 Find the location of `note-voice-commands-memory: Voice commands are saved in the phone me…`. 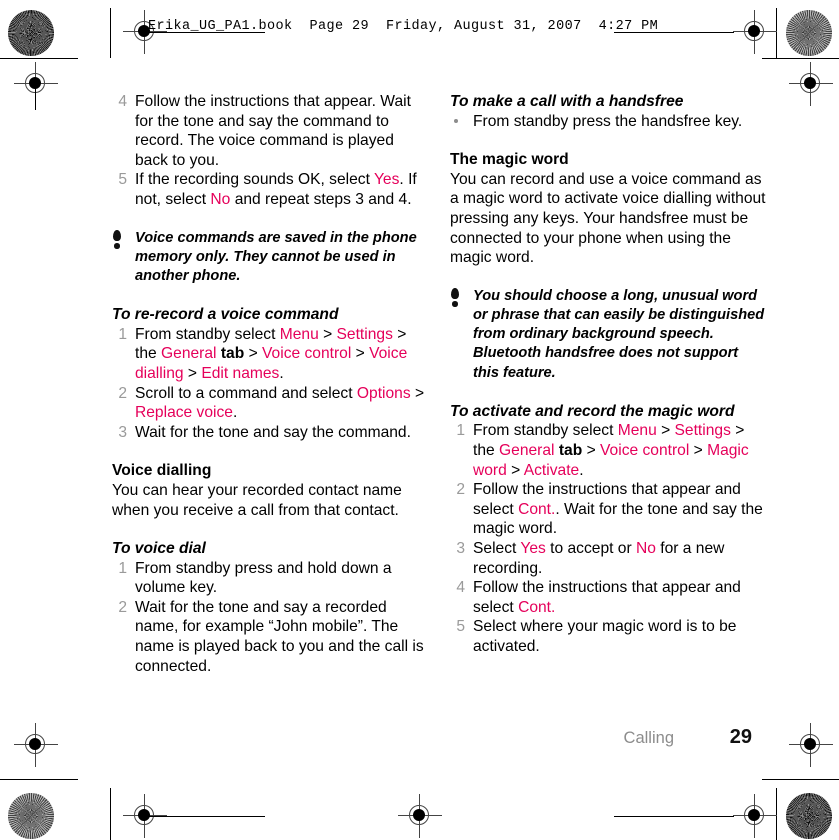

note-voice-commands-memory: Voice commands are saved in the phone me… is located at coordinates (270, 258).